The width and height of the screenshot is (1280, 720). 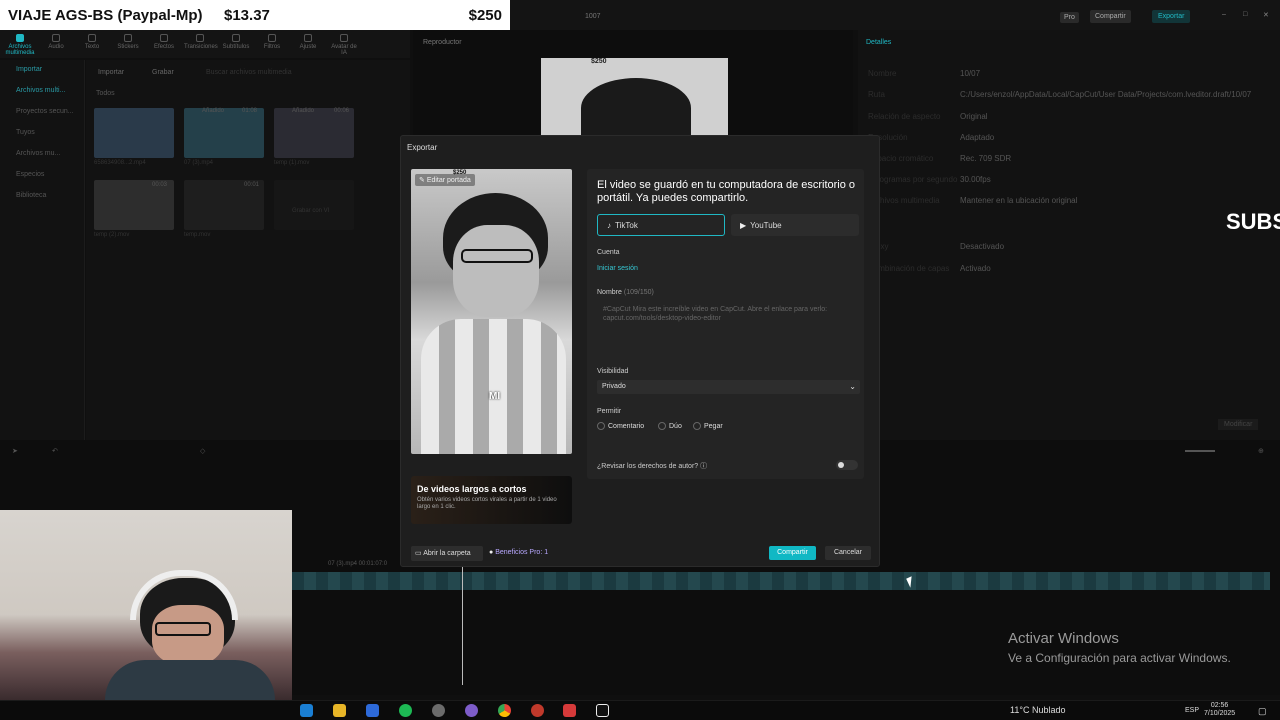 What do you see at coordinates (42, 196) in the screenshot?
I see `nav-library: Biblioteca` at bounding box center [42, 196].